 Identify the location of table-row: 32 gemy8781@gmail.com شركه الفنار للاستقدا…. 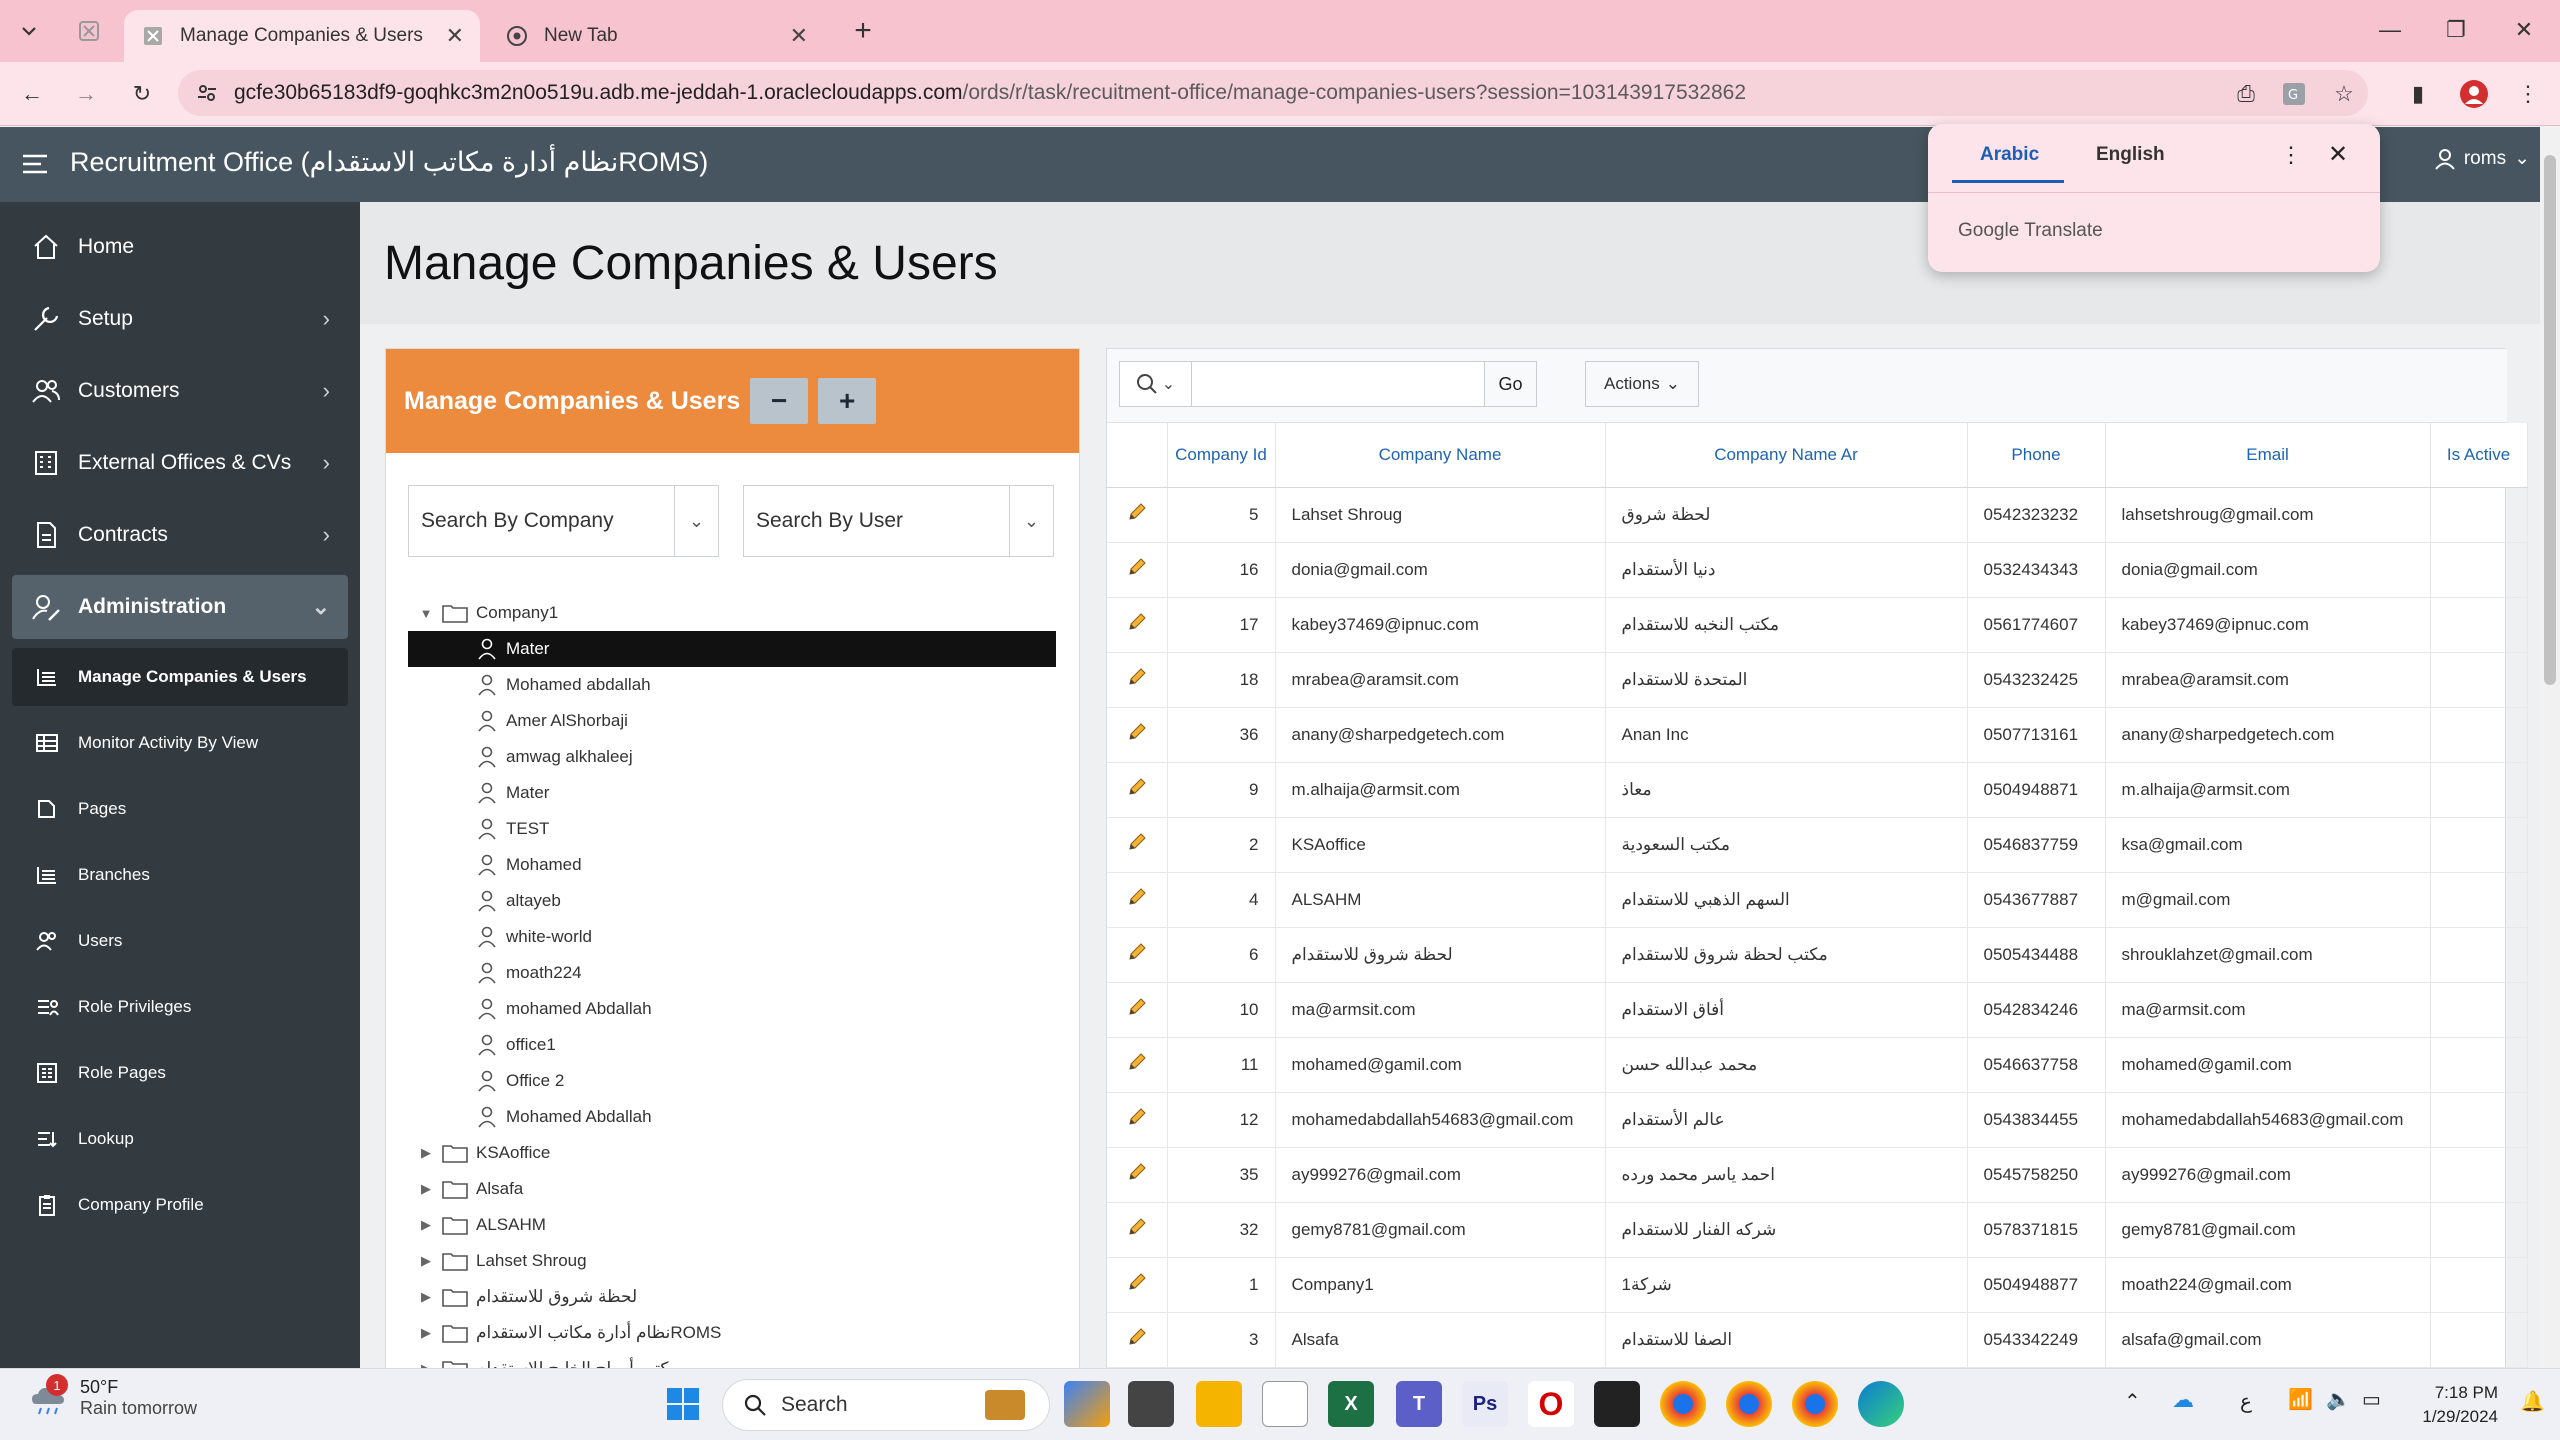
(1817, 1230).